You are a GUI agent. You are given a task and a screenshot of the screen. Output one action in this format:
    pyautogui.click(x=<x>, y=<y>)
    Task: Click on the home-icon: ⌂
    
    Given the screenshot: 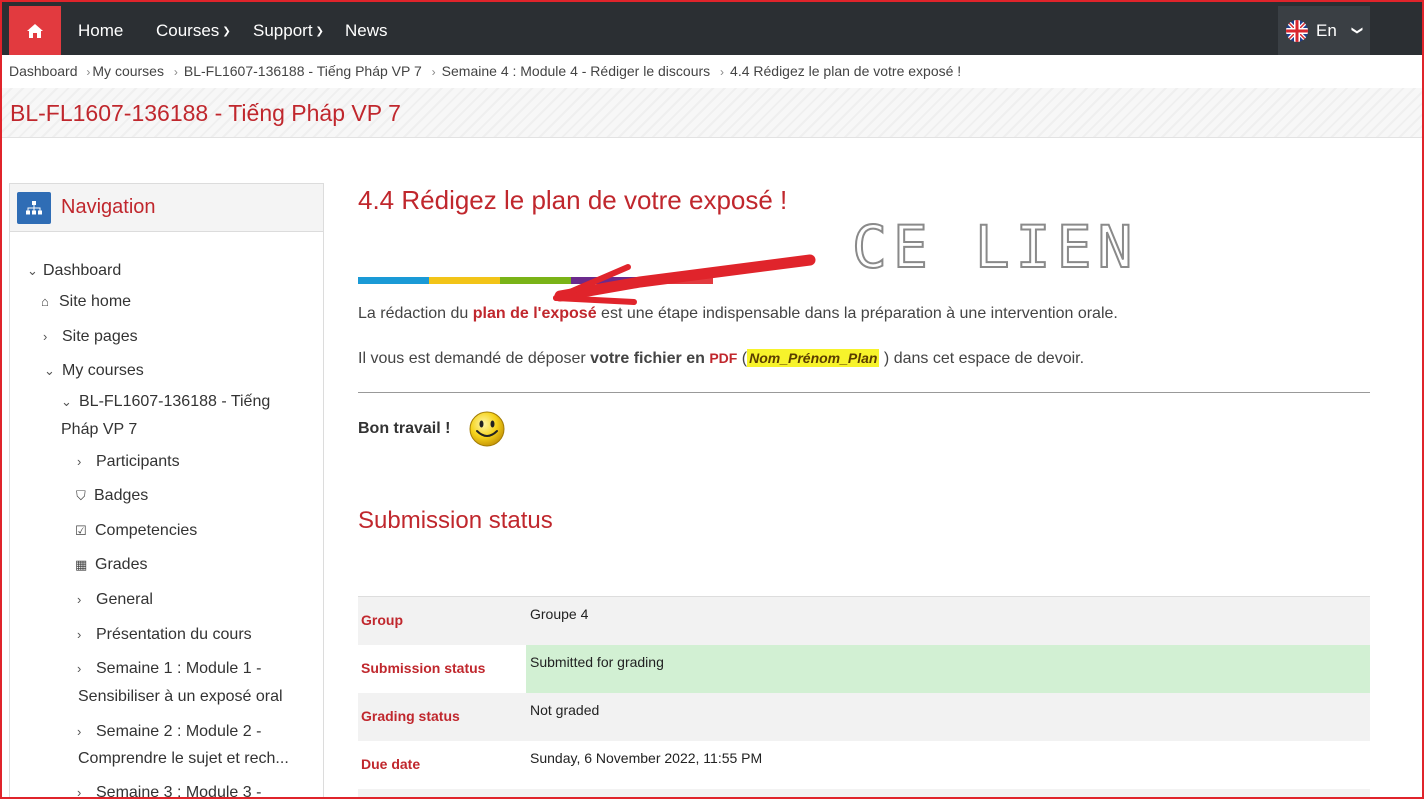 What is the action you would take?
    pyautogui.click(x=45, y=301)
    